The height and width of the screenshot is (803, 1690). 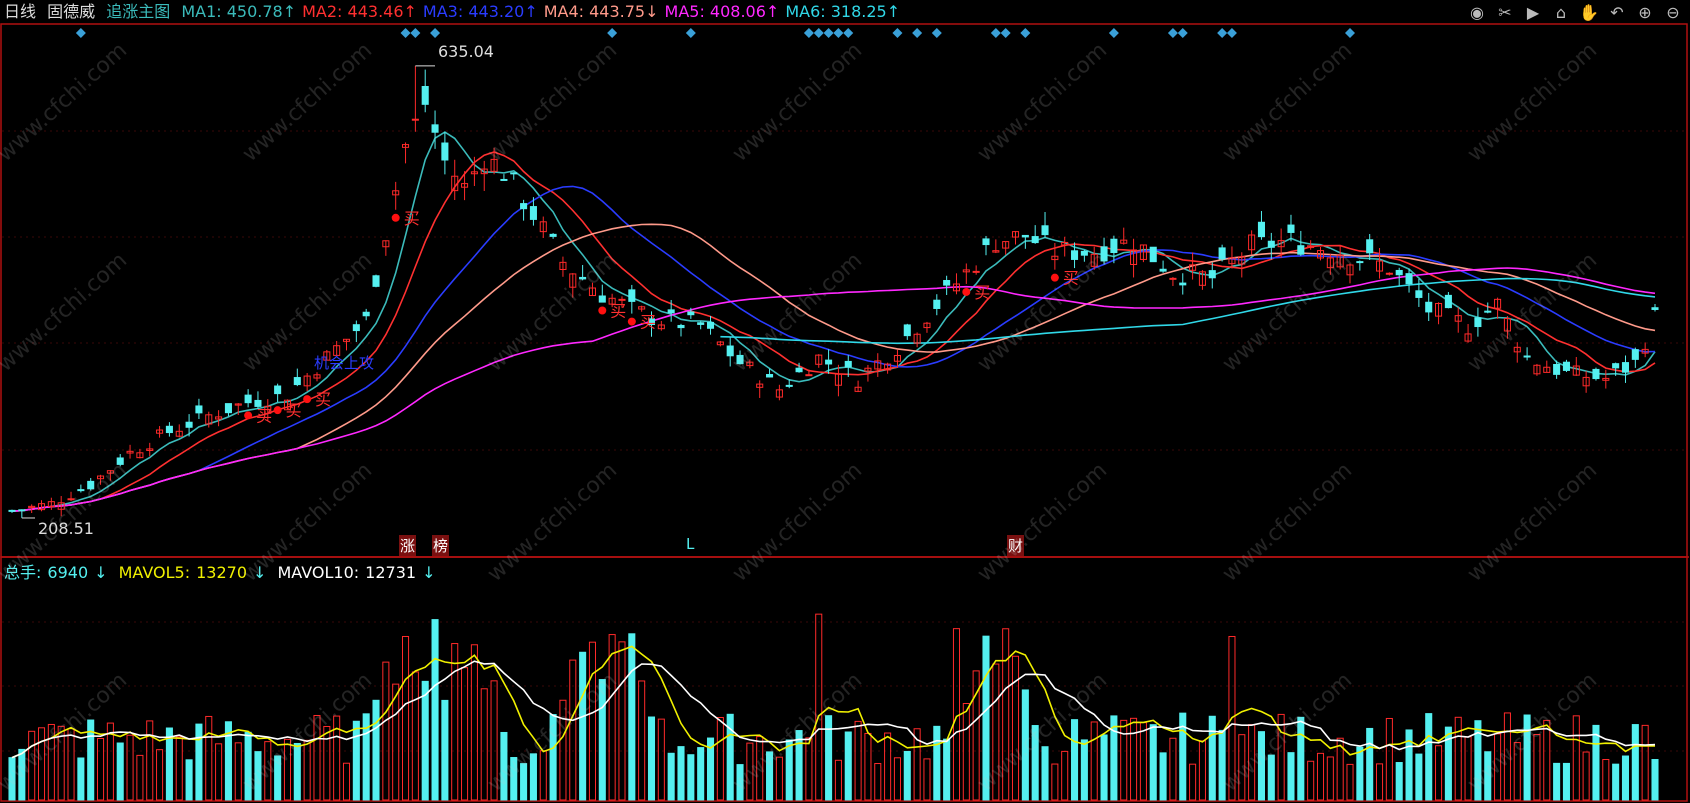 I want to click on chart-toolbar: ◉ ✂ ▶ ⌂ ✋ ↶ ⊕ ⊖, so click(x=1575, y=13).